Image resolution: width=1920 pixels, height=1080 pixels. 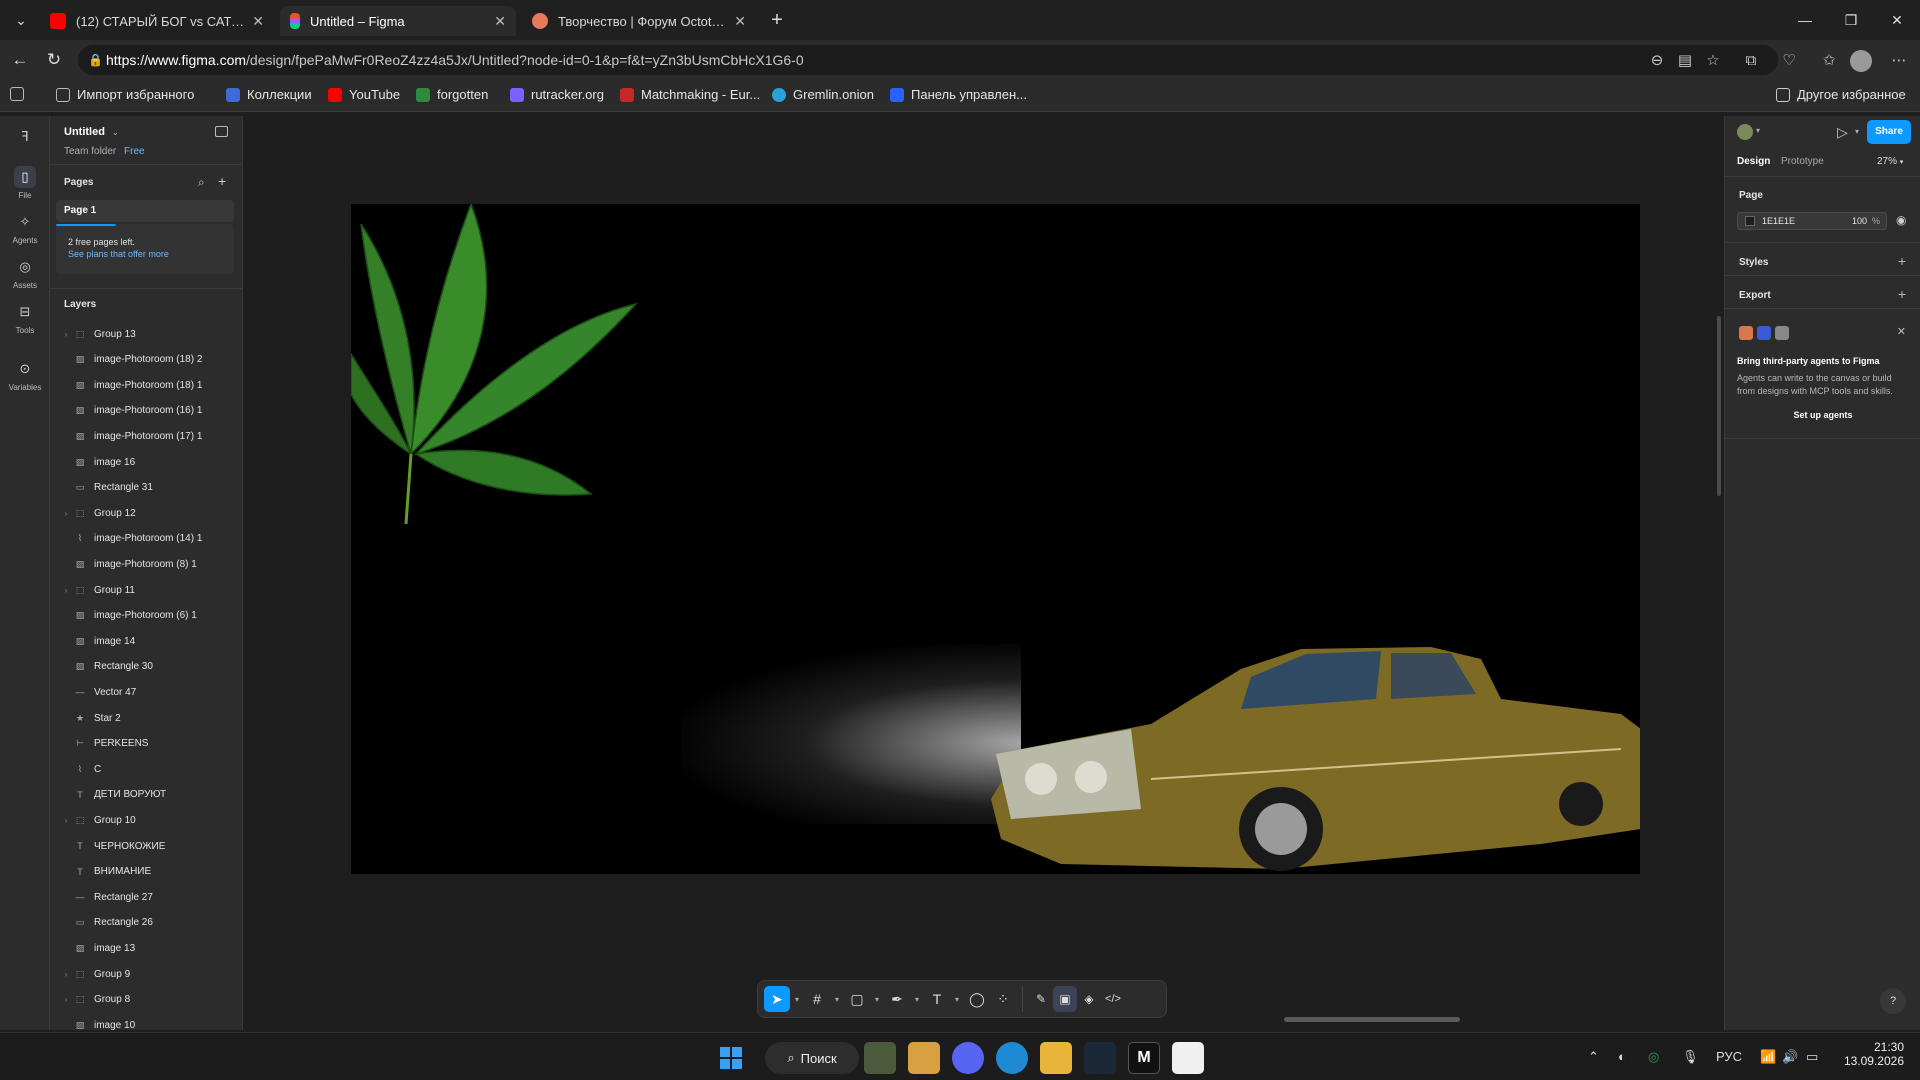 What do you see at coordinates (1889, 132) in the screenshot?
I see `share-button: Share` at bounding box center [1889, 132].